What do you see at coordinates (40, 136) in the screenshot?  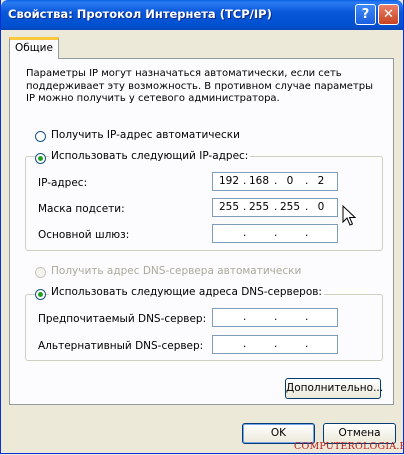 I see `ip-auto-radio` at bounding box center [40, 136].